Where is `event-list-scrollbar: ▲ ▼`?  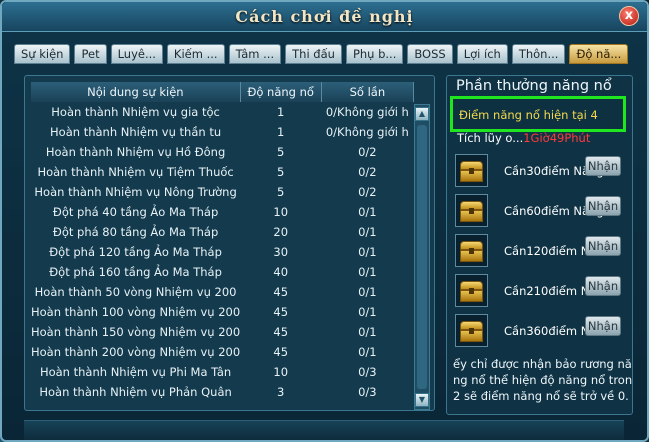
event-list-scrollbar: ▲ ▼ is located at coordinates (422, 257).